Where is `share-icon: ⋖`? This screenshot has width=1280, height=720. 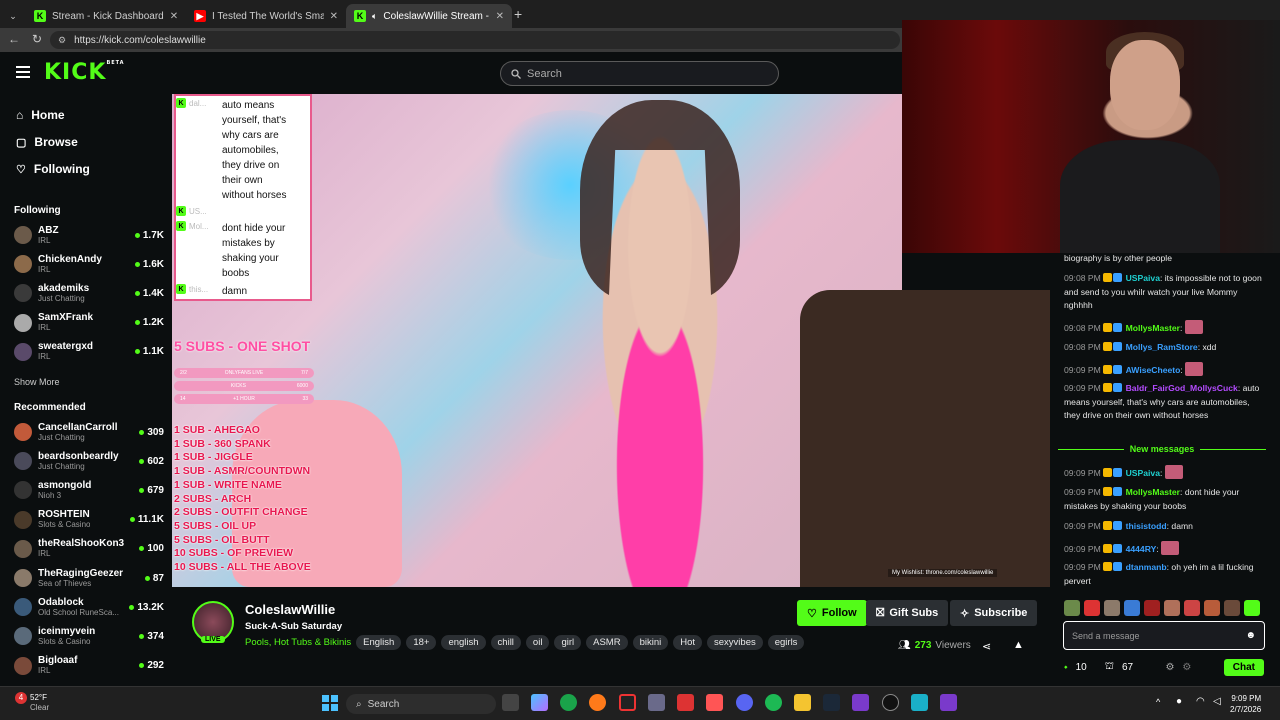 share-icon: ⋖ is located at coordinates (986, 646).